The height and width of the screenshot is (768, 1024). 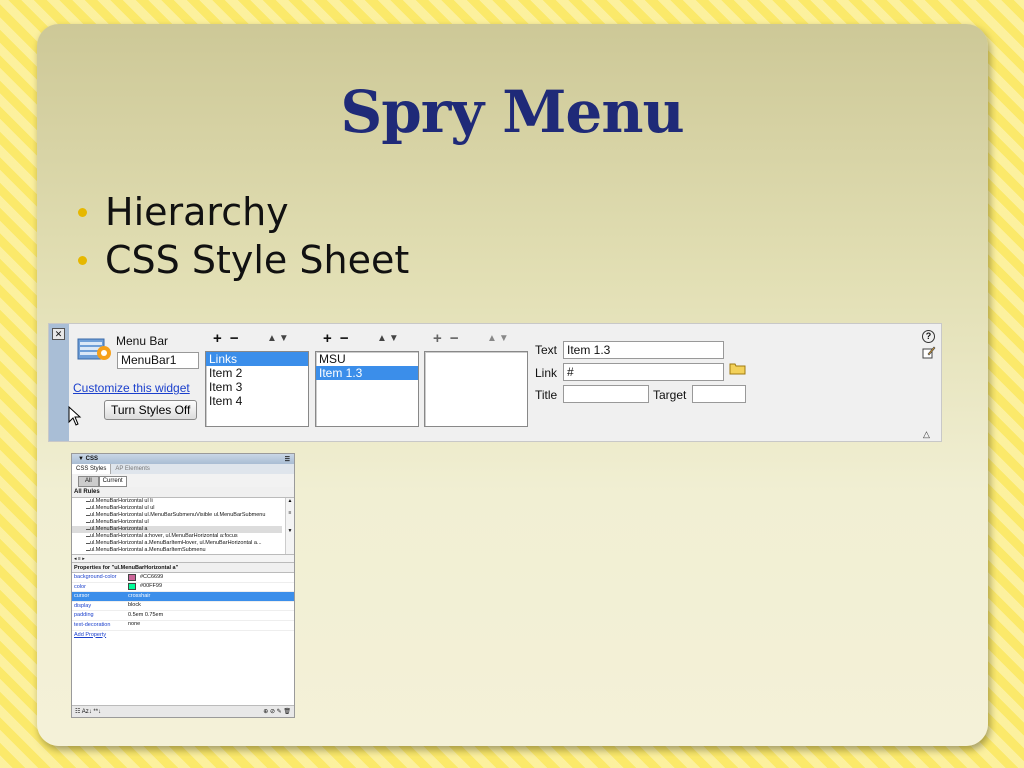 What do you see at coordinates (95, 577) in the screenshot?
I see `property-name: background-color` at bounding box center [95, 577].